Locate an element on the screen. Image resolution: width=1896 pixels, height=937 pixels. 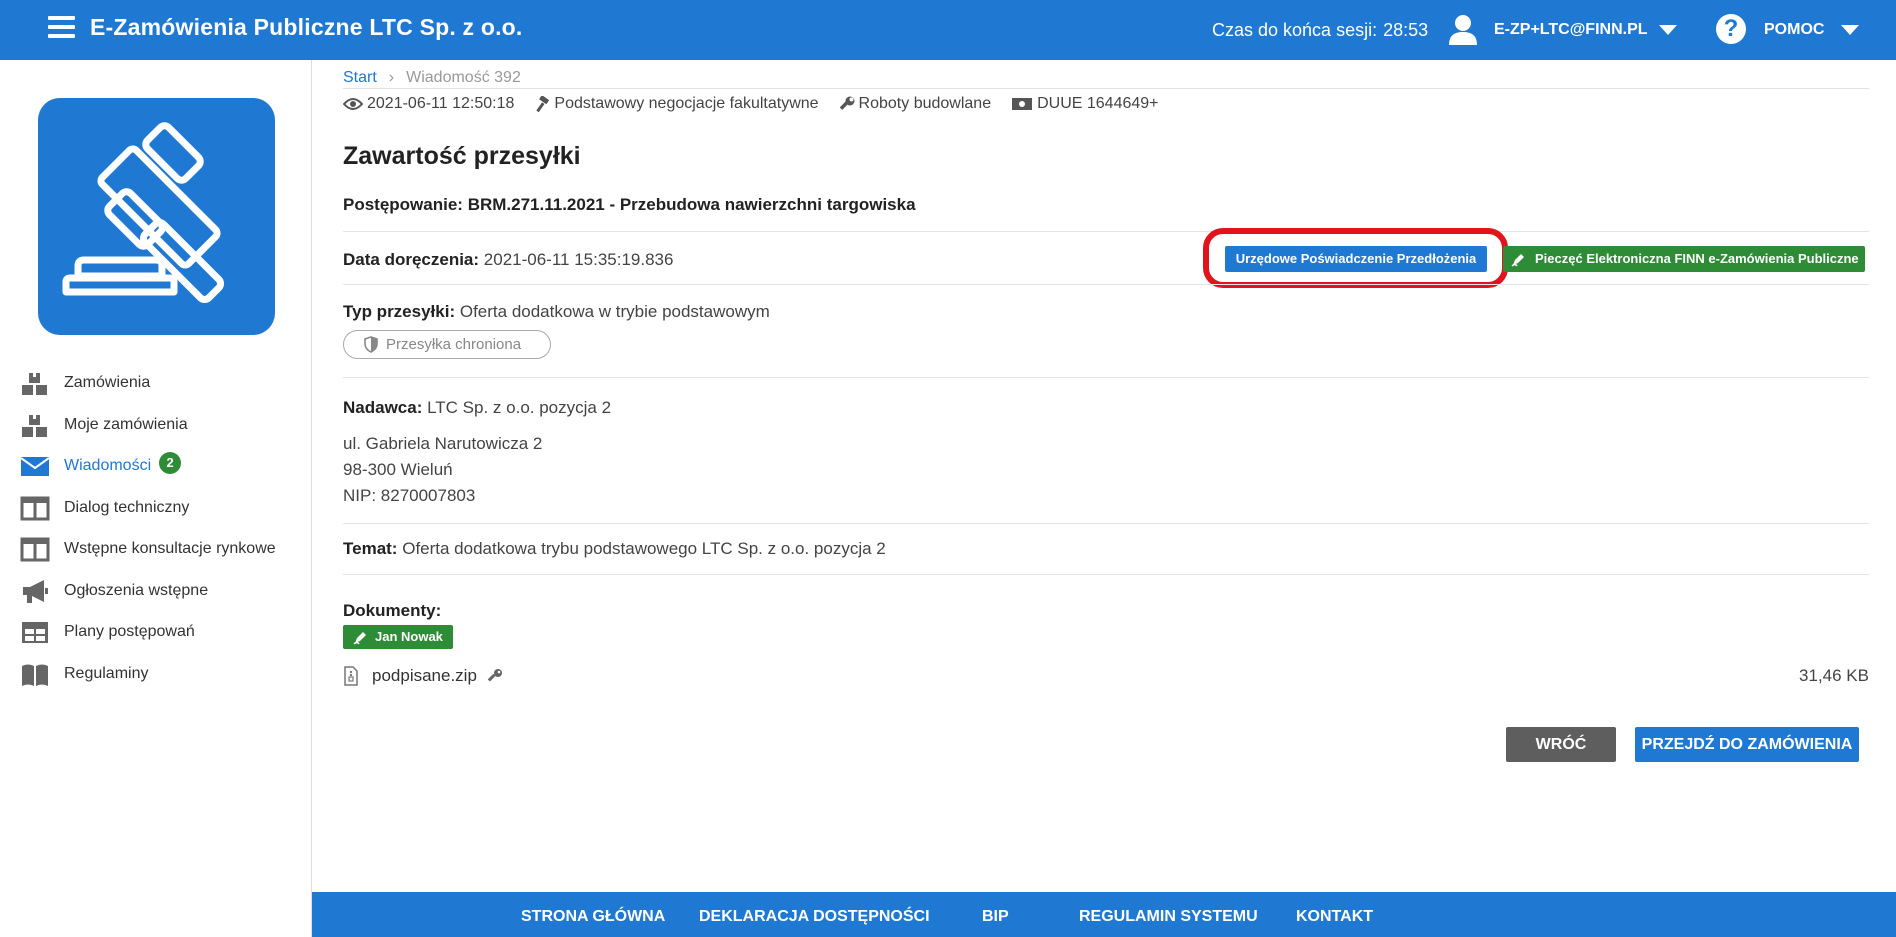
sidebar-item-label: Wiadomości is located at coordinates (108, 465).